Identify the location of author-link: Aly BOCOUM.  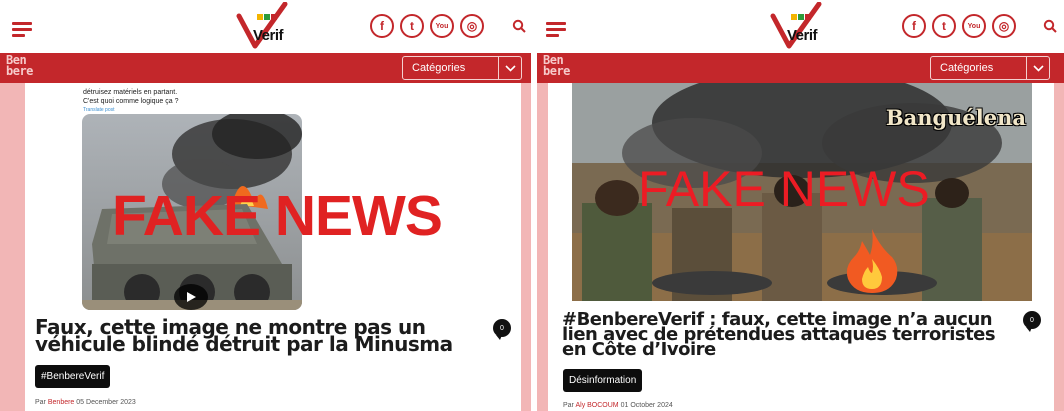
(596, 405).